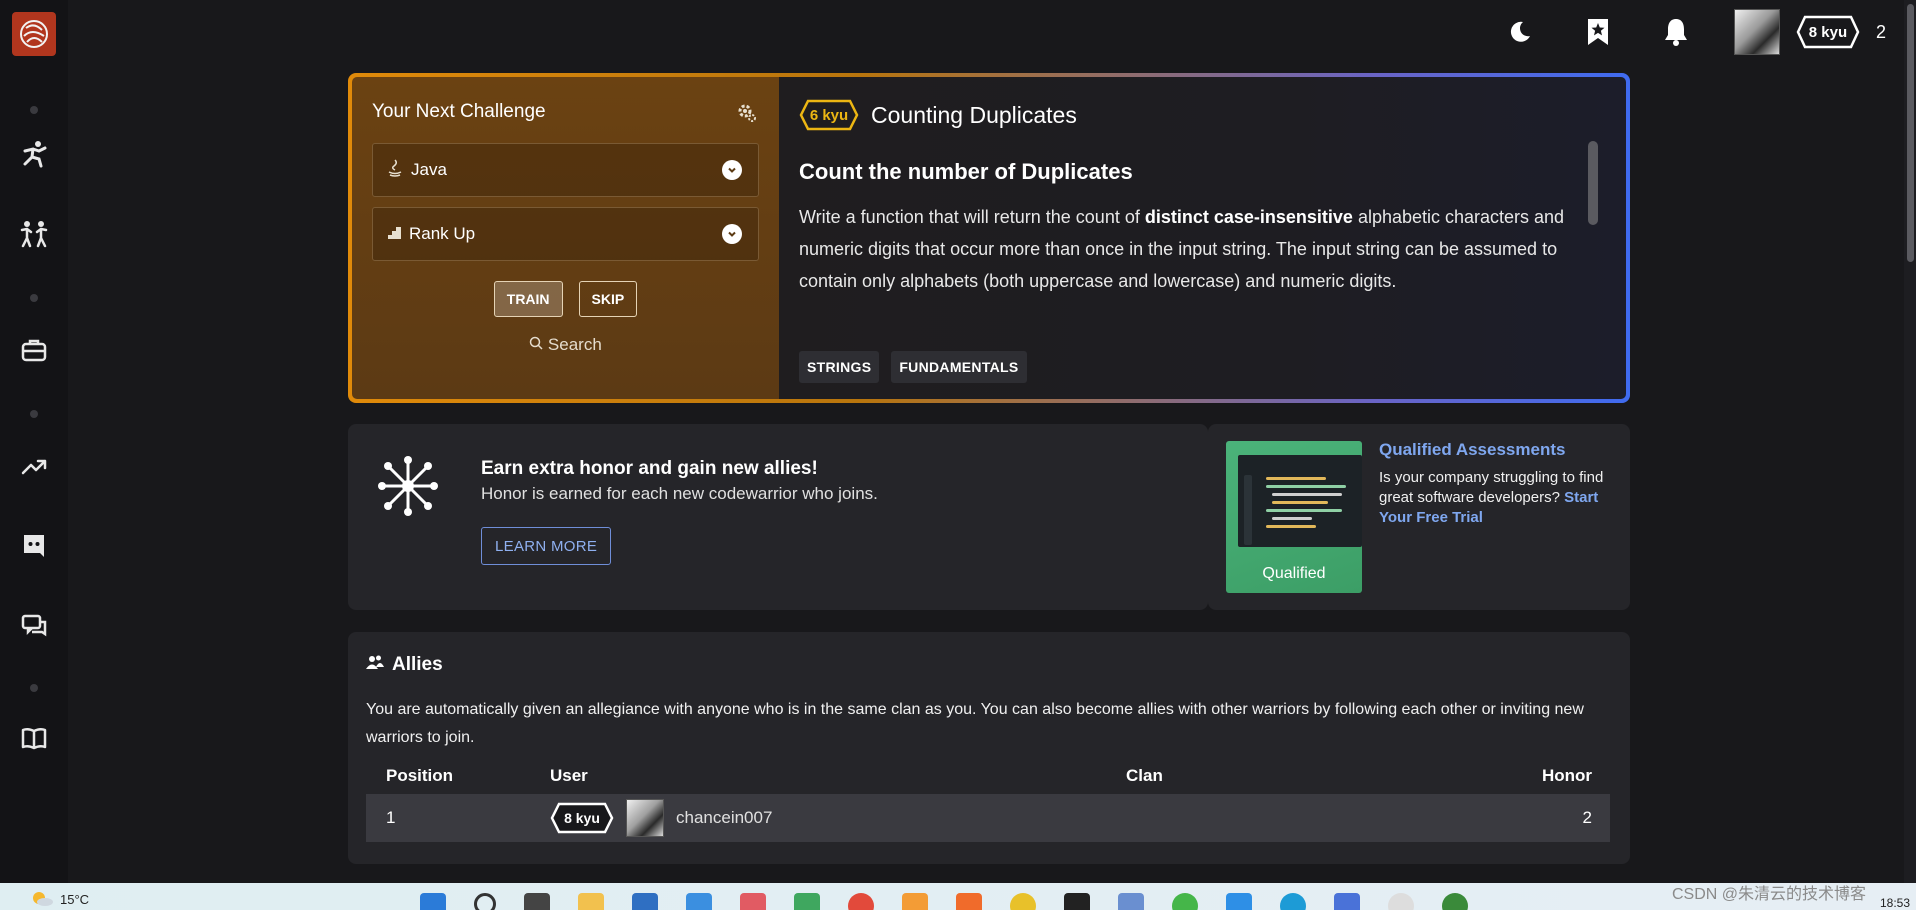 This screenshot has width=1916, height=910. Describe the element at coordinates (1756, 32) in the screenshot. I see `user-avatar` at that location.